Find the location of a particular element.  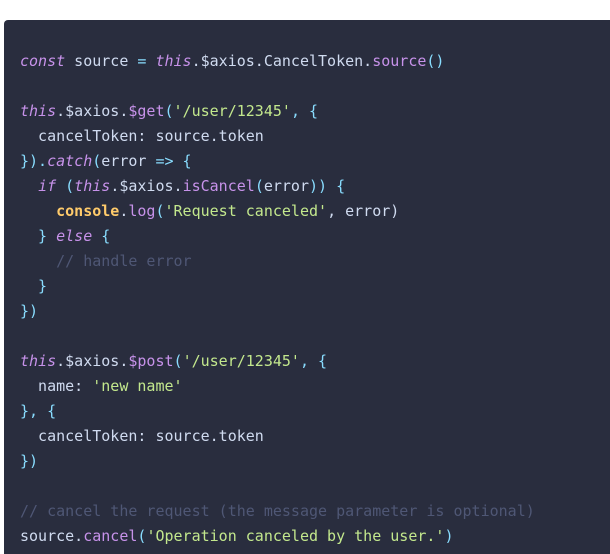

code-token: )) { is located at coordinates (327, 186).